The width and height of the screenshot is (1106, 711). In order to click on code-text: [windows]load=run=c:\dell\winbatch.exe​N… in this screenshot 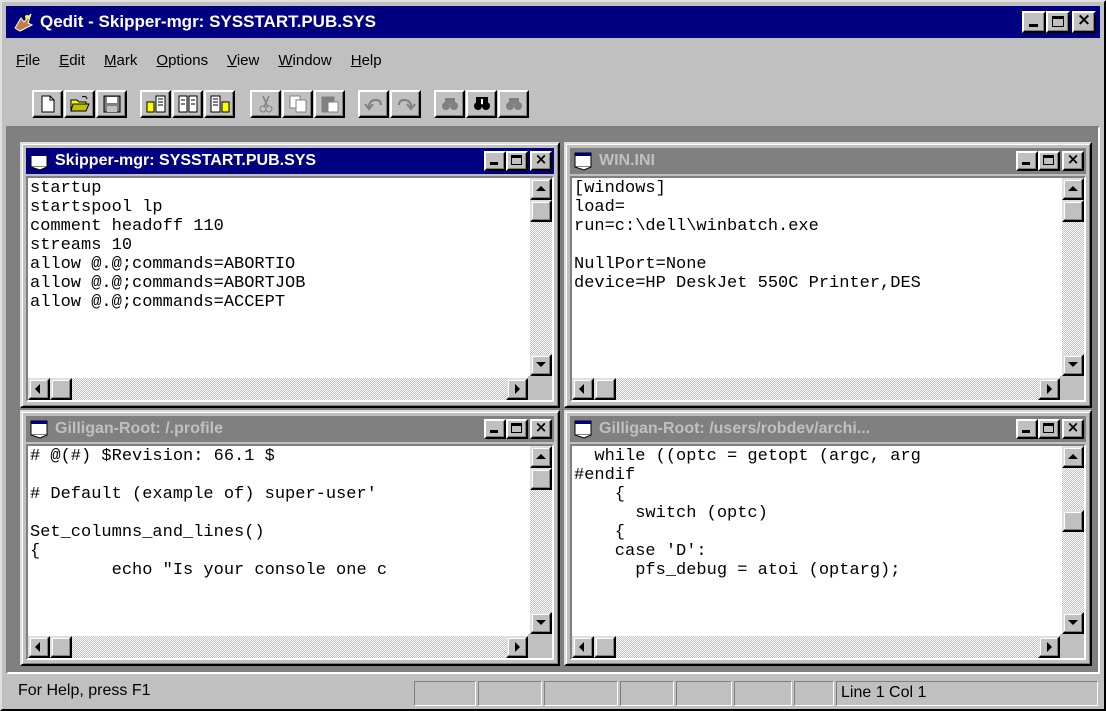, I will do `click(817, 277)`.